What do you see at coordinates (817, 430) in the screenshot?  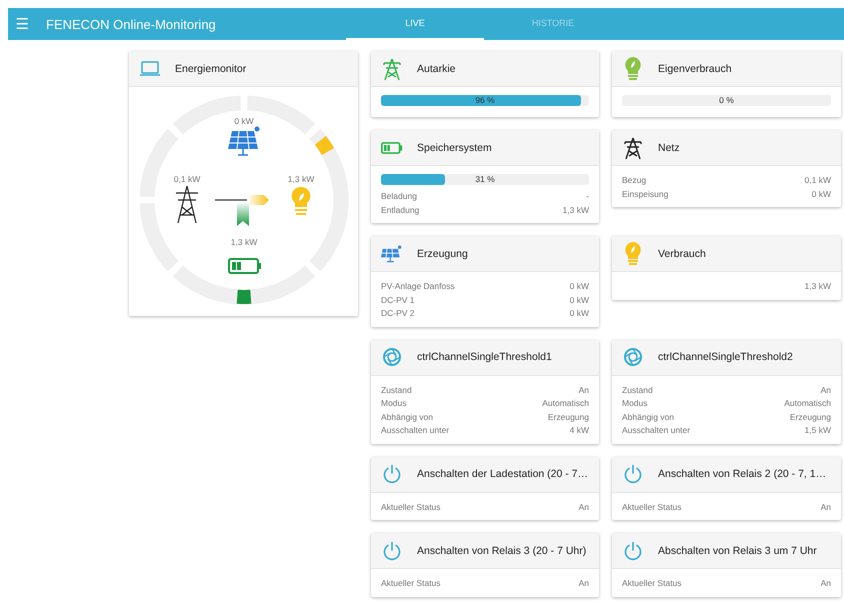 I see `row-value: 1,5 kW` at bounding box center [817, 430].